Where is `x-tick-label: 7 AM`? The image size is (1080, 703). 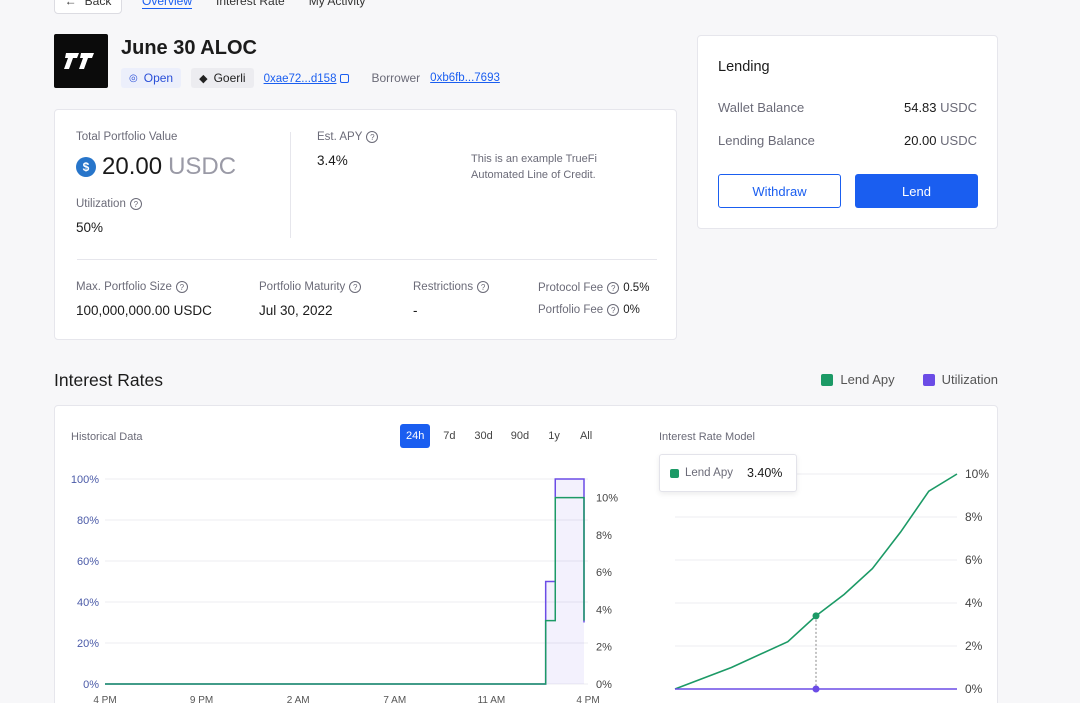 x-tick-label: 7 AM is located at coordinates (394, 699).